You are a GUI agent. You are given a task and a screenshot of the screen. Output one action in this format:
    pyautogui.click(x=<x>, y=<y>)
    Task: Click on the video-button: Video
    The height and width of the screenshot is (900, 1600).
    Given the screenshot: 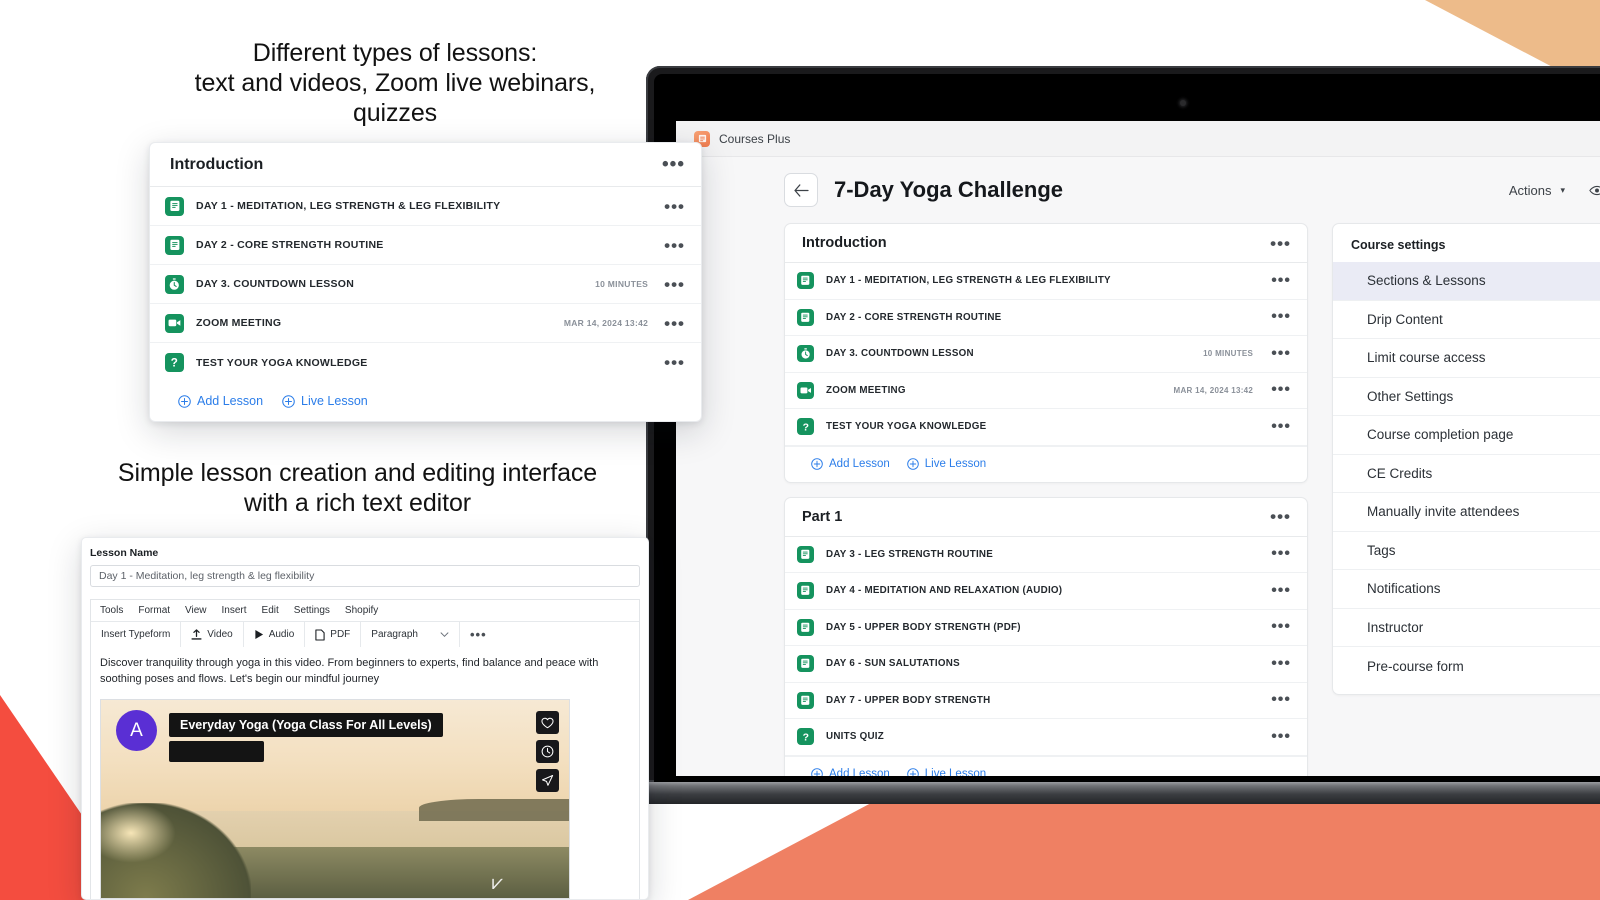 What is the action you would take?
    pyautogui.click(x=212, y=634)
    